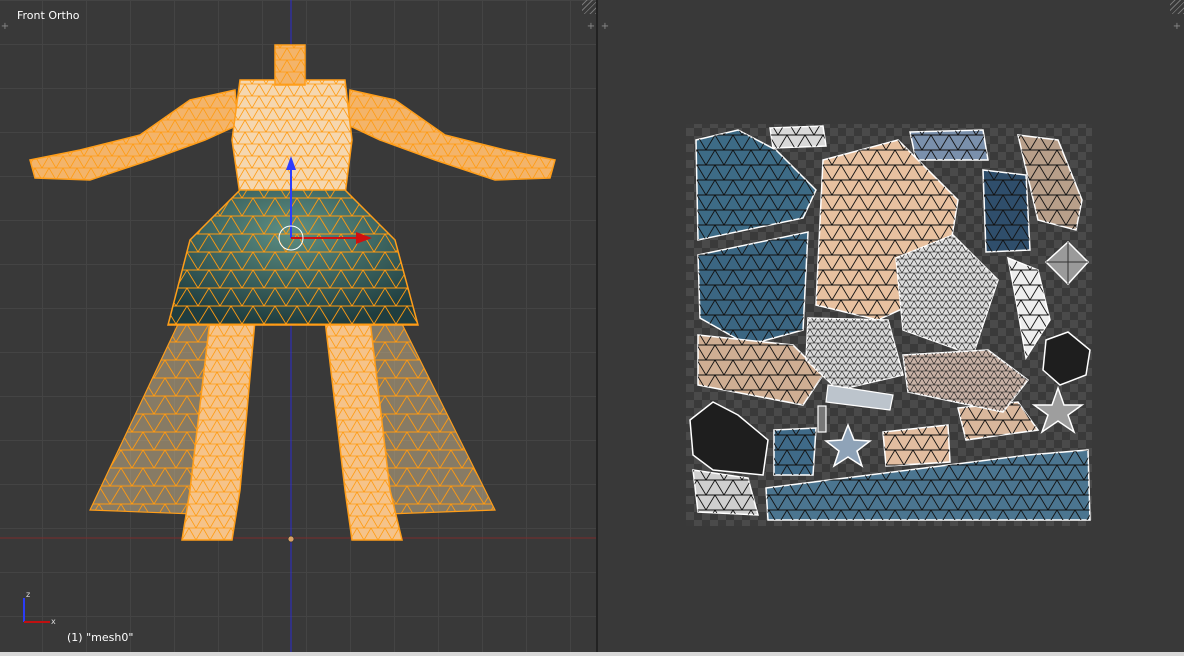 Image resolution: width=1184 pixels, height=656 pixels. Describe the element at coordinates (36, 610) in the screenshot. I see `axis-gizmo-icon` at that location.